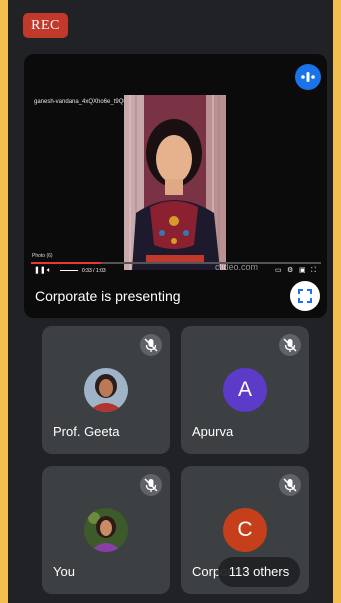 The width and height of the screenshot is (341, 603). I want to click on miniplayer-icon: ▣, so click(302, 271).